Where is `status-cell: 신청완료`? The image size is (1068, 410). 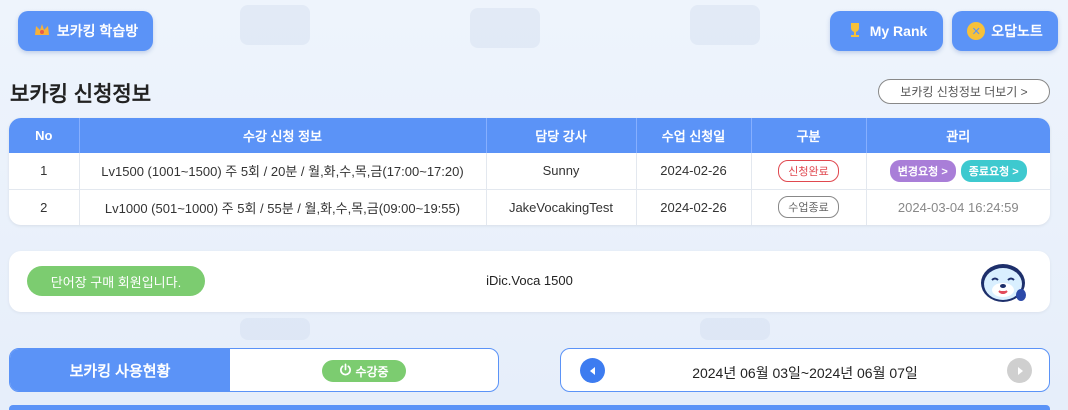 status-cell: 신청완료 is located at coordinates (809, 171).